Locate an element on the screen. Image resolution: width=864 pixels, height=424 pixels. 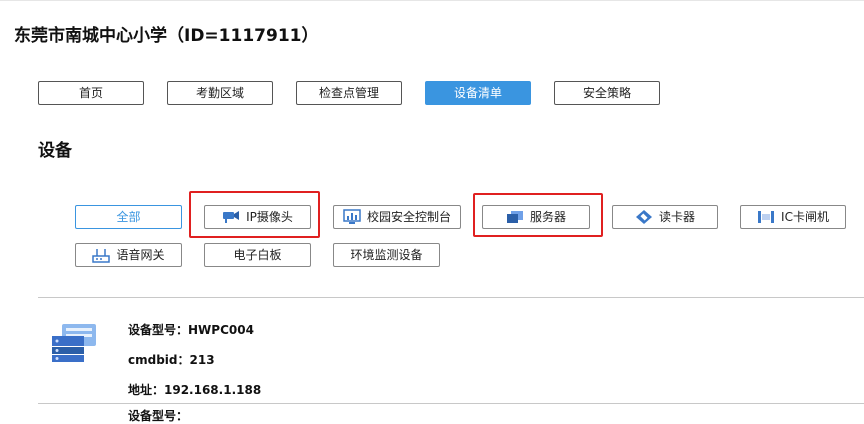
filter-label: 电子白板 is located at coordinates (257, 255).